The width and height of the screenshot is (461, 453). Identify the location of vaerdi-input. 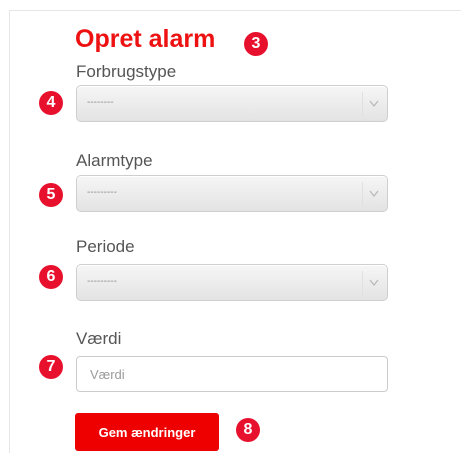
(232, 374).